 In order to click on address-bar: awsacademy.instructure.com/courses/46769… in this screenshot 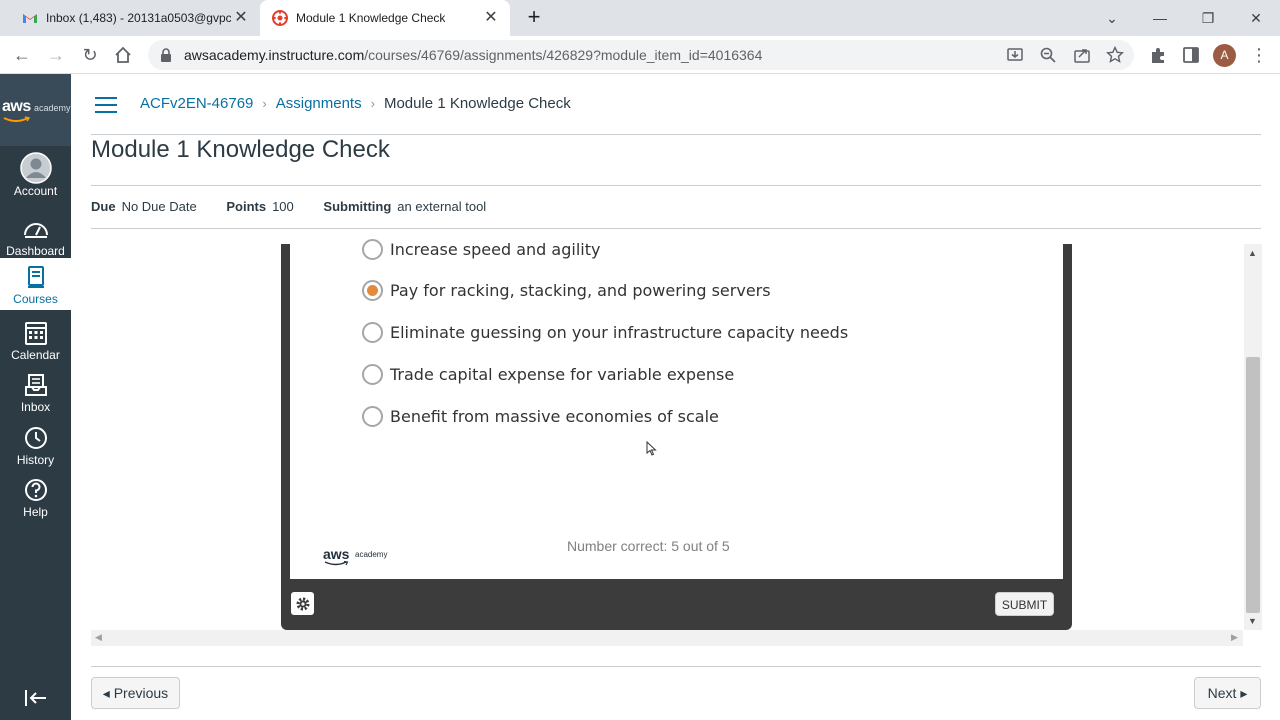, I will do `click(641, 55)`.